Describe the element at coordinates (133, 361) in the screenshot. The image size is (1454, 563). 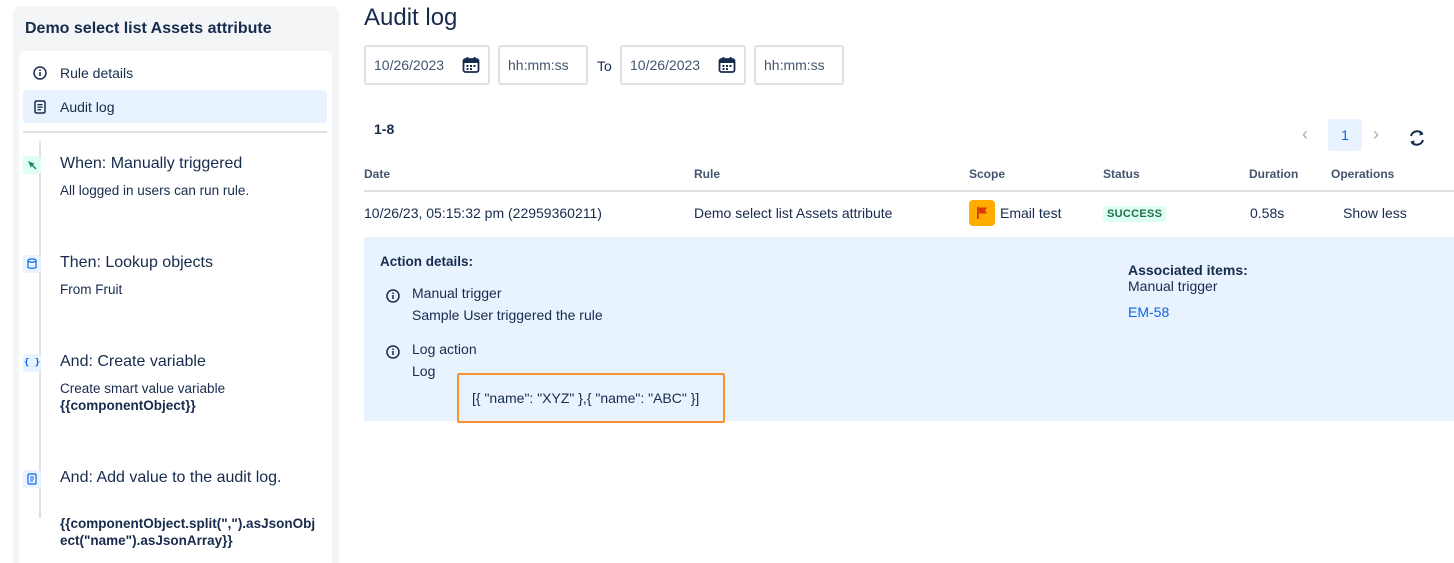
I see `step-title: And: Create variable` at that location.